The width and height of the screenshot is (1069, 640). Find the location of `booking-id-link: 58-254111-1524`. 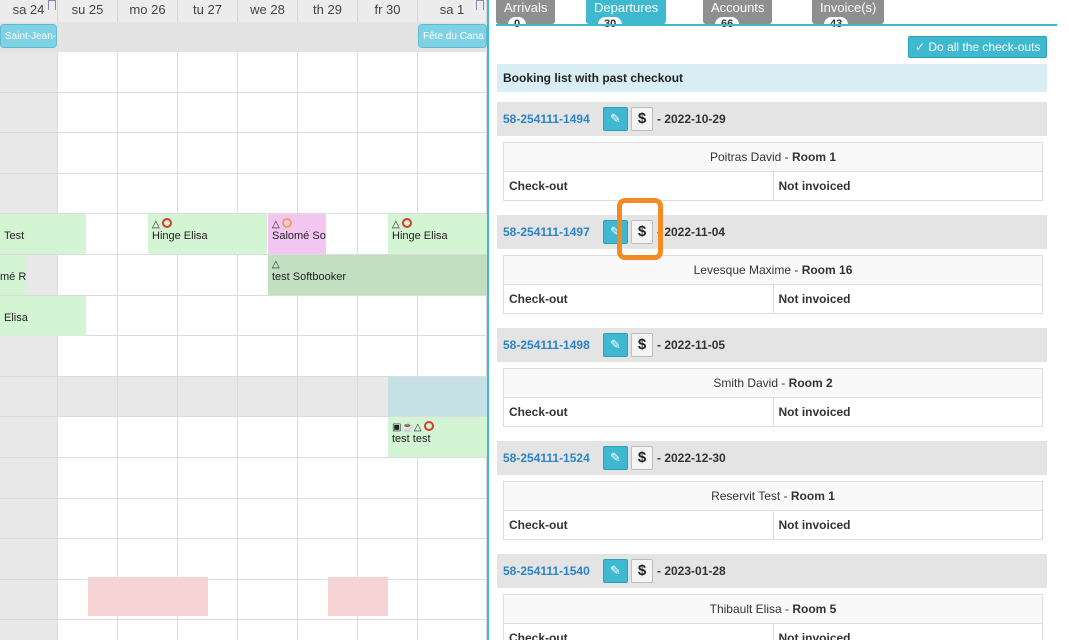

booking-id-link: 58-254111-1524 is located at coordinates (546, 458).